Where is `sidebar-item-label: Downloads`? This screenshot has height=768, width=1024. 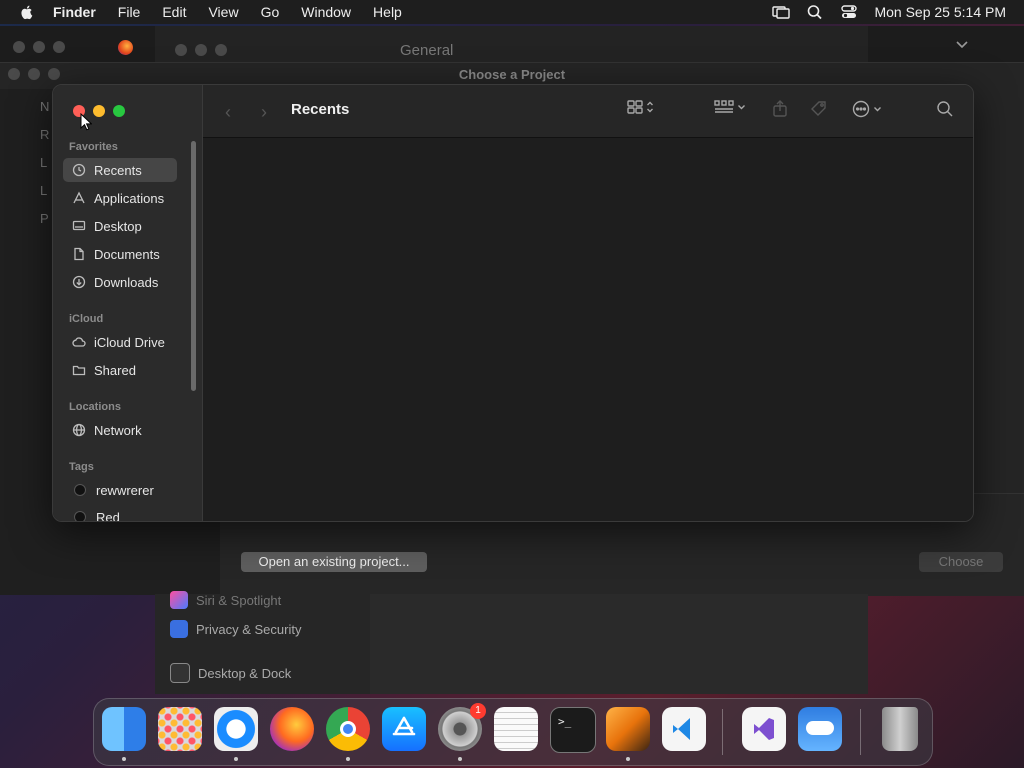
sidebar-item-label: Downloads is located at coordinates (126, 282).